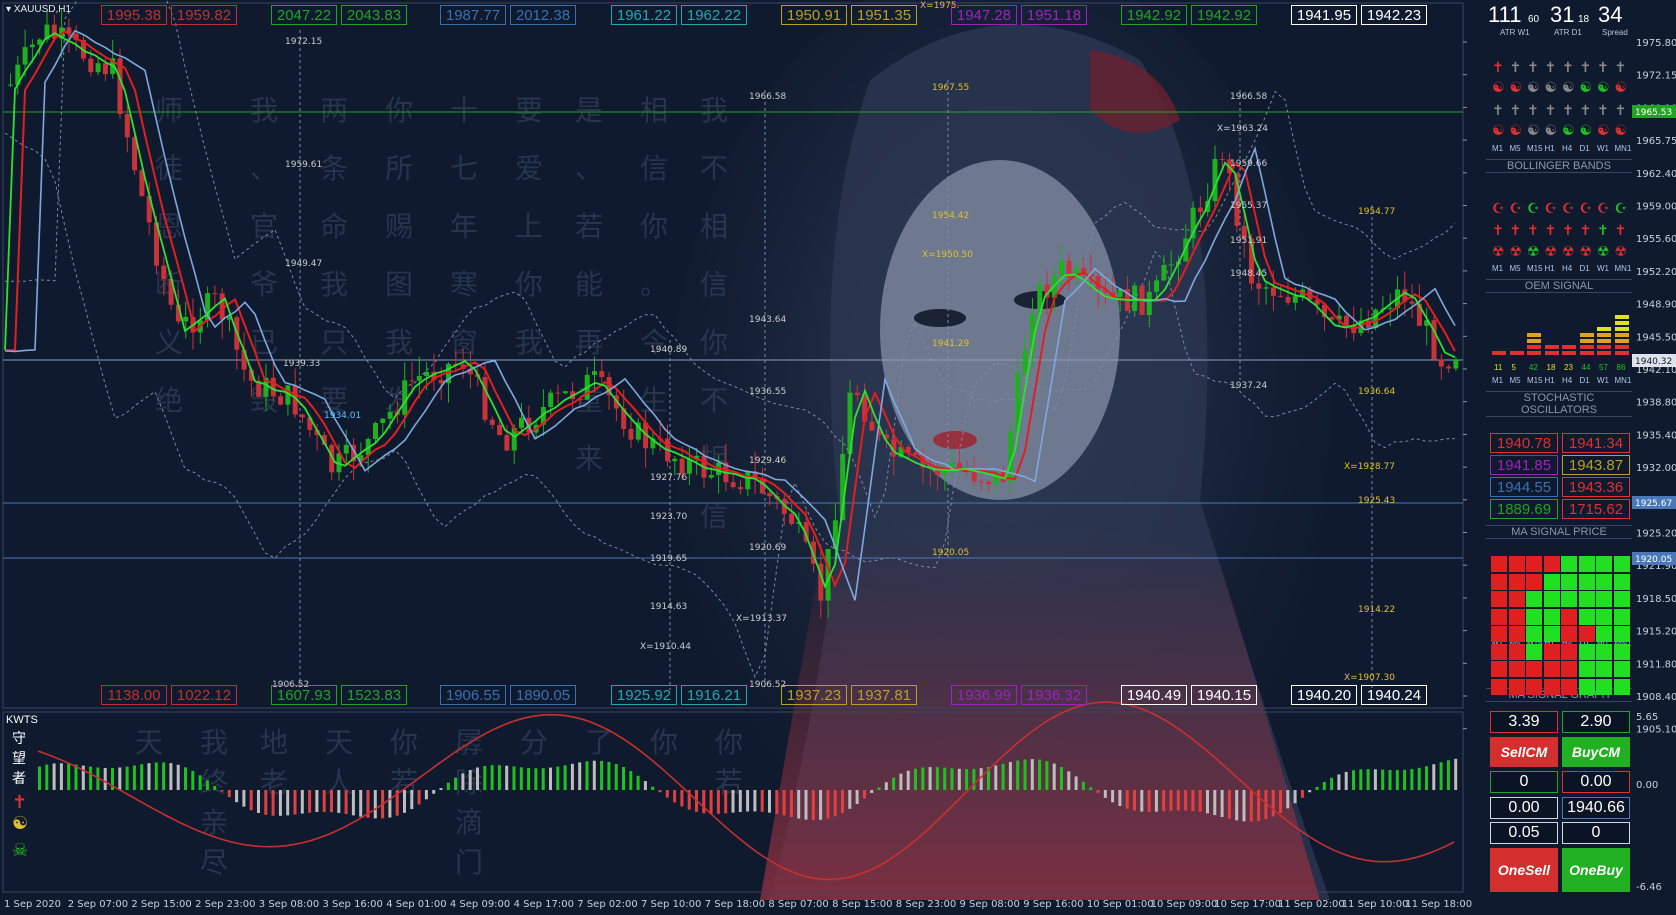 This screenshot has height=915, width=1676. I want to click on price-annotation: 1927.76, so click(668, 478).